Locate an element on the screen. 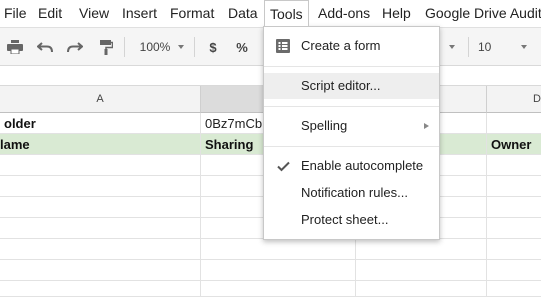 The image size is (541, 297). menu-data: Data is located at coordinates (243, 13).